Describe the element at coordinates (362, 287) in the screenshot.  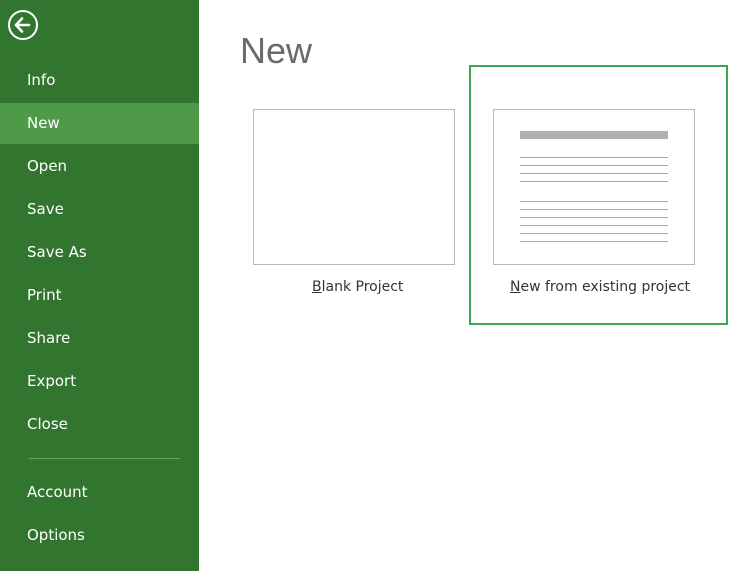
I see `label-text: lank Project` at that location.